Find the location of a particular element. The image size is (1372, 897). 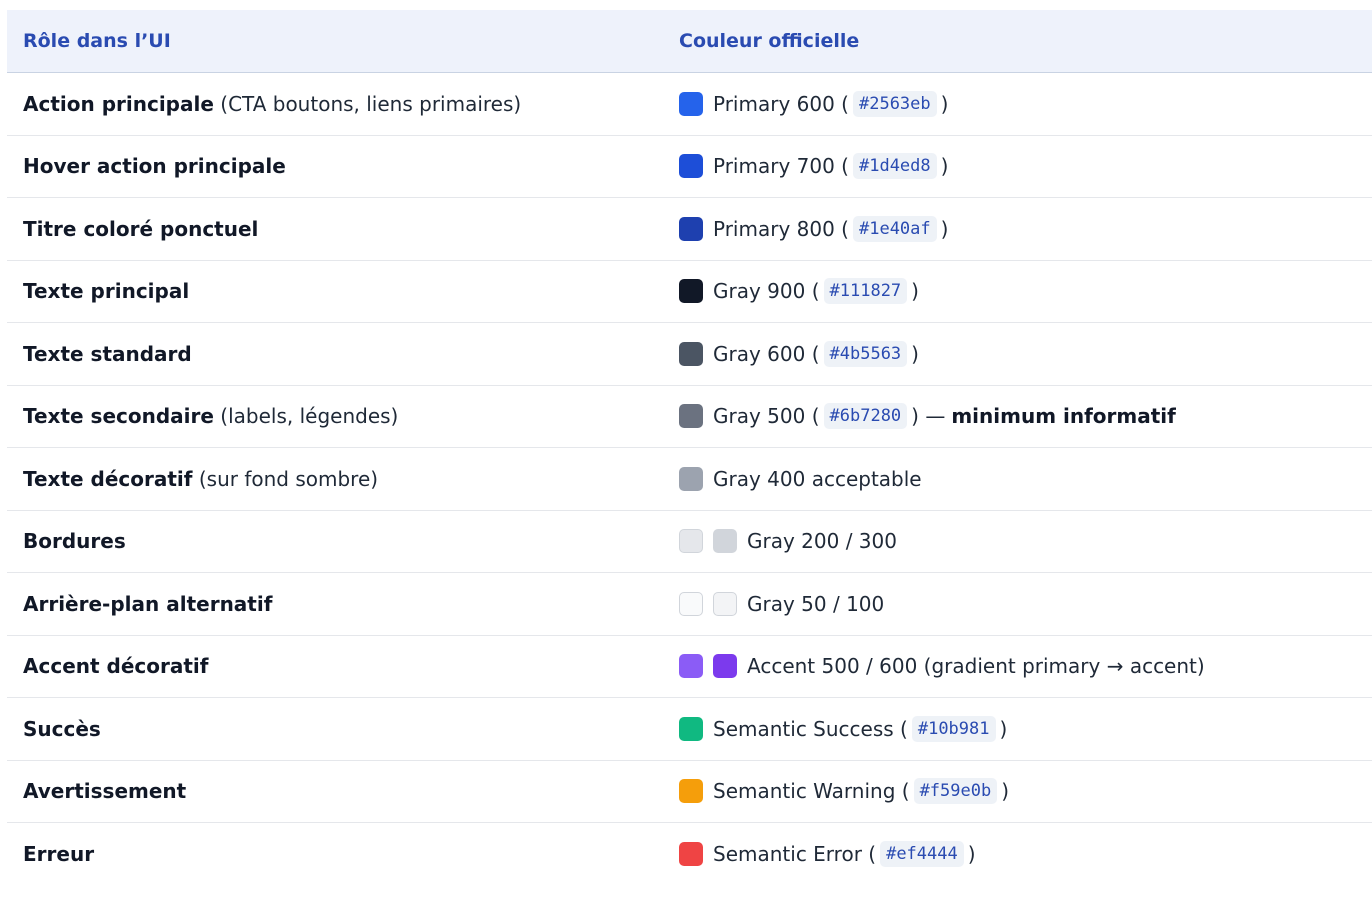

color-label-suffix: ) — is located at coordinates (928, 416).